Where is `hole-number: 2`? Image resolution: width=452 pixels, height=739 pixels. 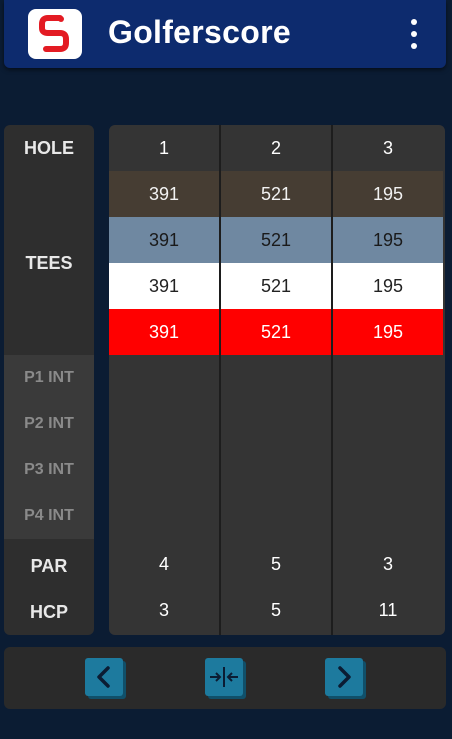 hole-number: 2 is located at coordinates (275, 147).